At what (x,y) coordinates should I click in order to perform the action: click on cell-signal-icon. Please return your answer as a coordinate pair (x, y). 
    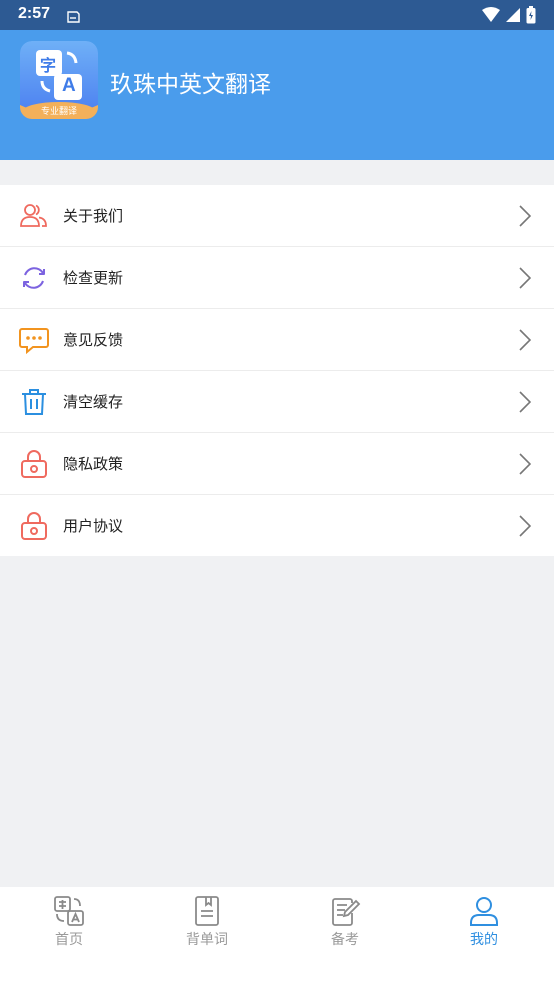
    Looking at the image, I should click on (513, 17).